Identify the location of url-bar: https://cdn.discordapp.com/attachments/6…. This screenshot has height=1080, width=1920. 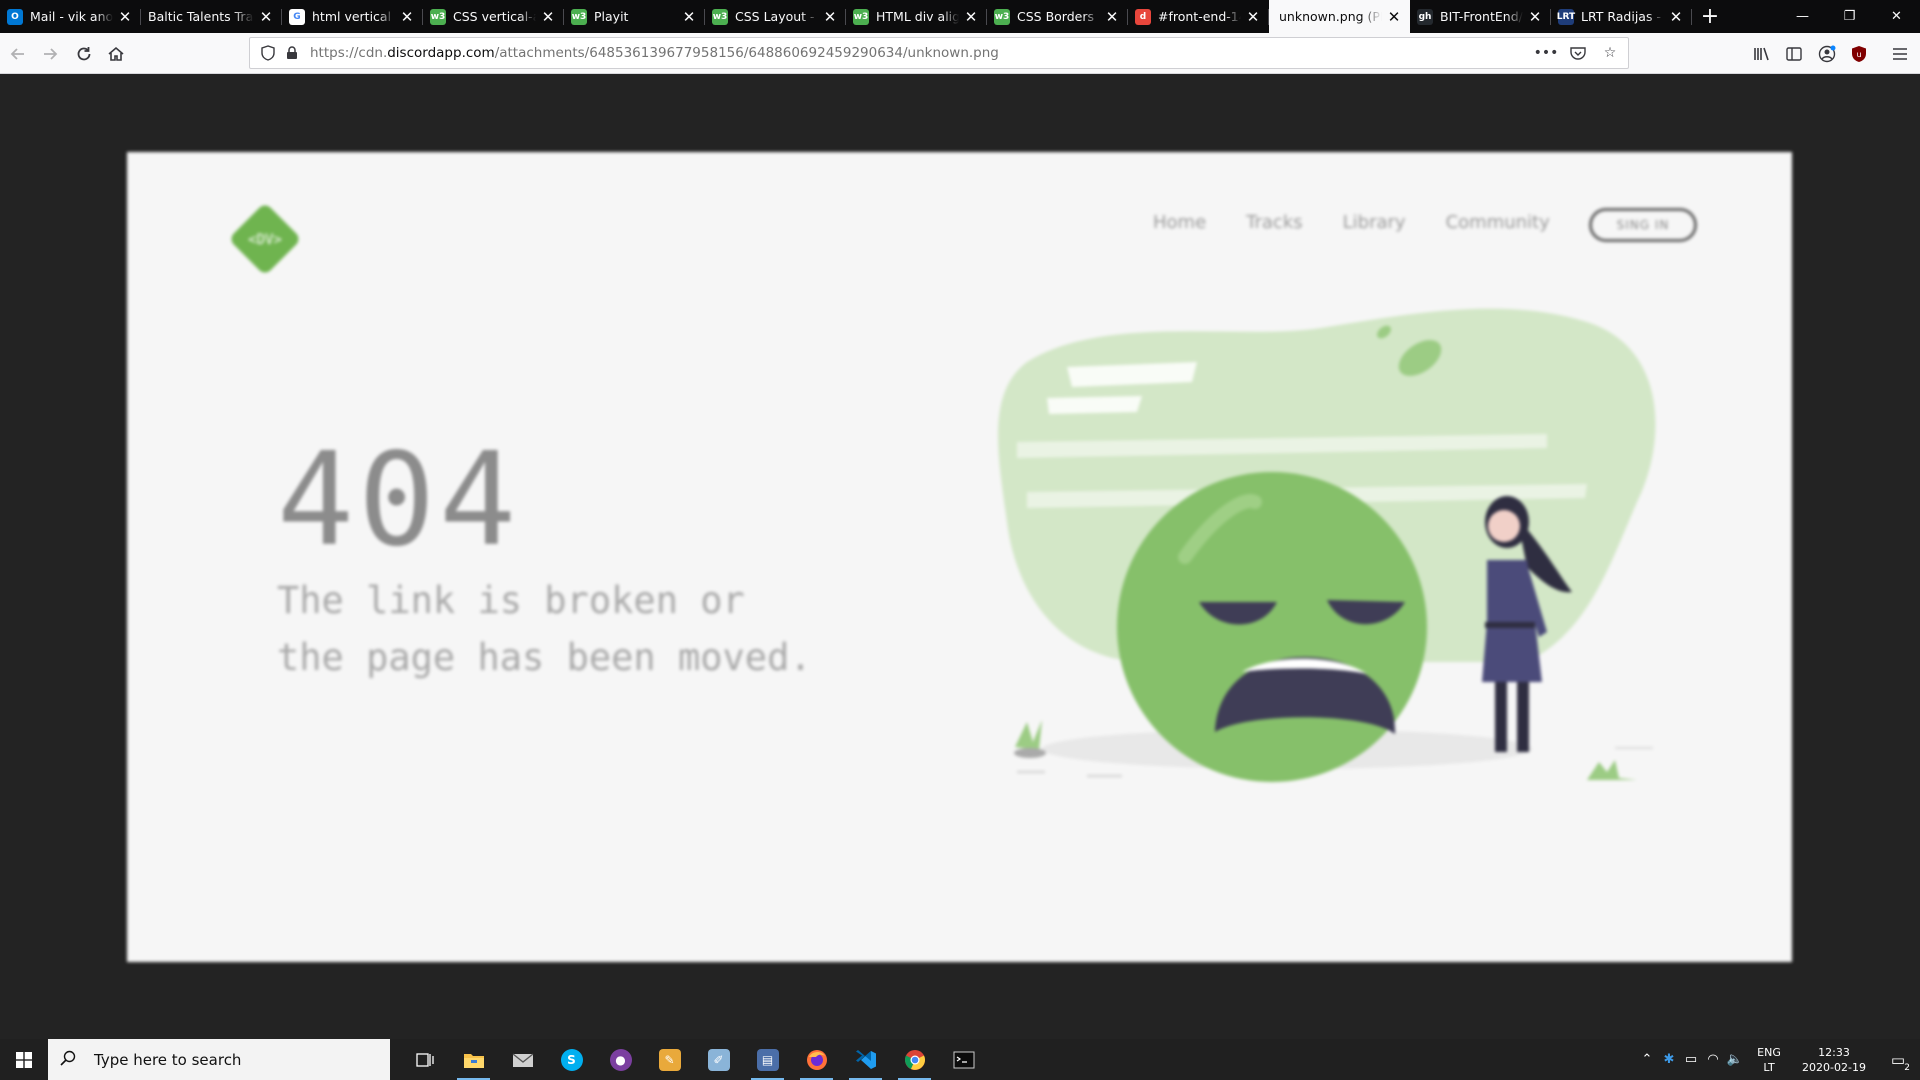
(939, 53).